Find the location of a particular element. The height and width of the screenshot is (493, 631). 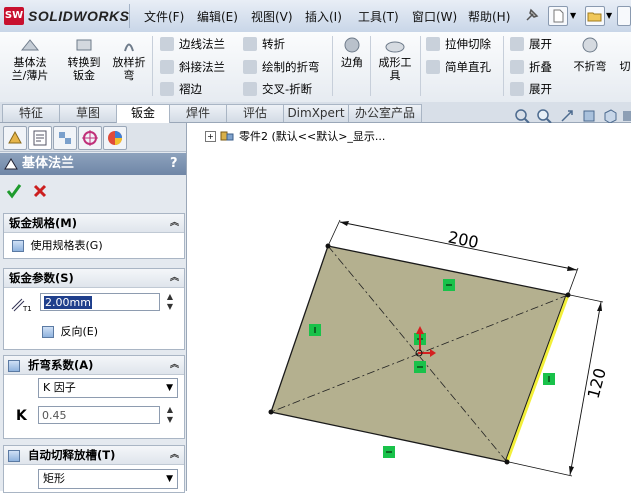

dimension-width-value: 200 is located at coordinates (463, 239).